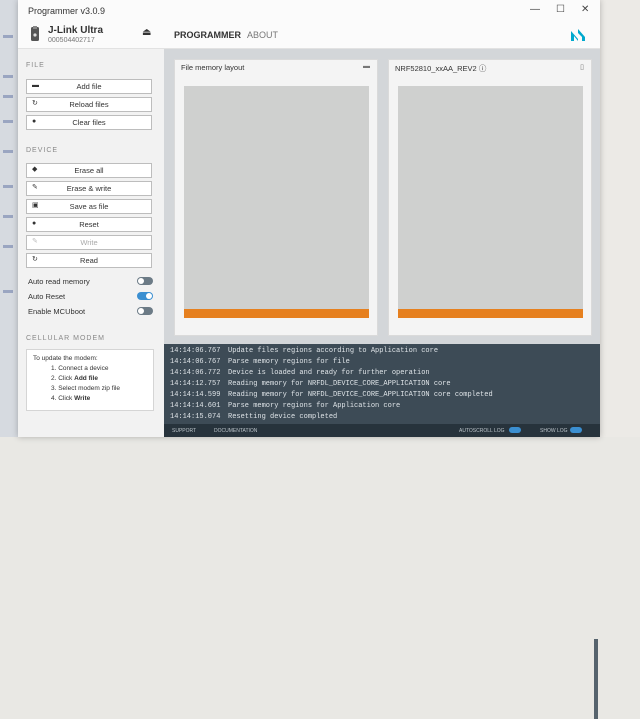  I want to click on log-scrollbar, so click(596, 679).